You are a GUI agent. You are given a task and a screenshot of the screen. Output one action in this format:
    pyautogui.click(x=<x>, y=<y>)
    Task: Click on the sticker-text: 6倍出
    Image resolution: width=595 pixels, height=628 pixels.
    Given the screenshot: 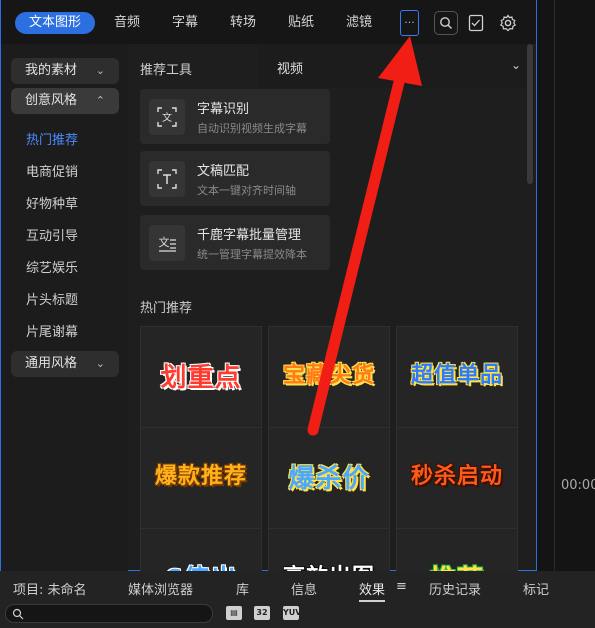 What is the action you would take?
    pyautogui.click(x=201, y=565)
    